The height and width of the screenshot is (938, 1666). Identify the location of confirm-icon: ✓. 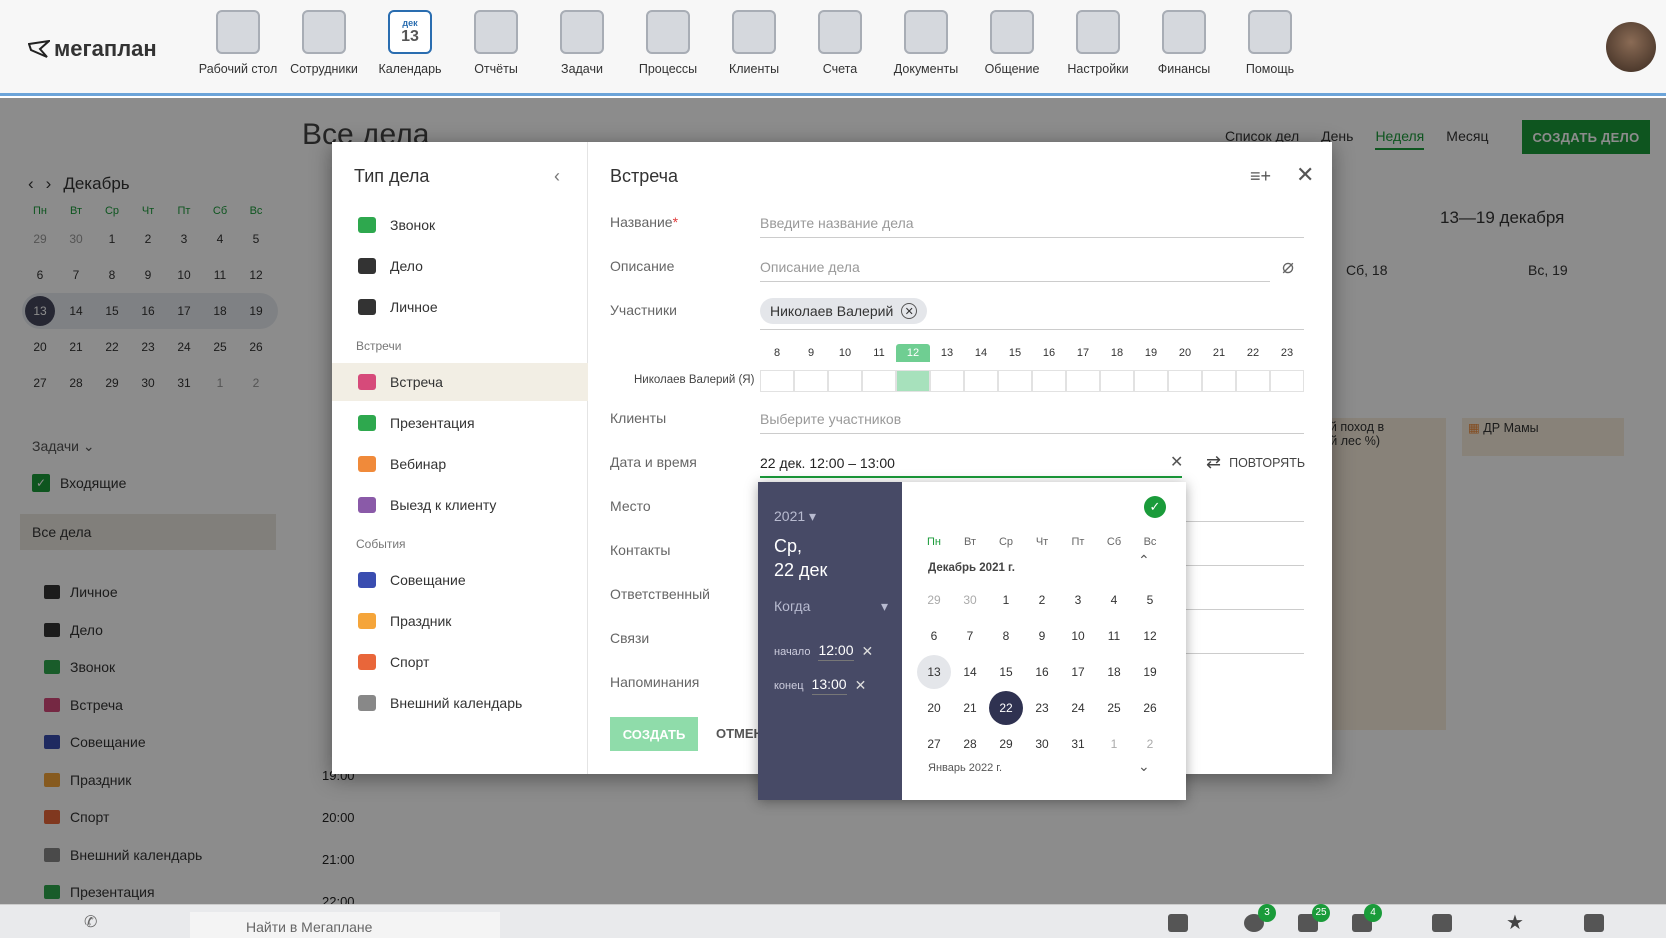
(1155, 507).